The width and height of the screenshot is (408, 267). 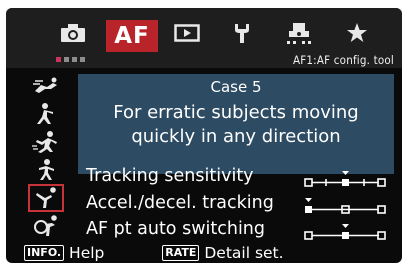 I want to click on case4-icon, so click(x=46, y=170).